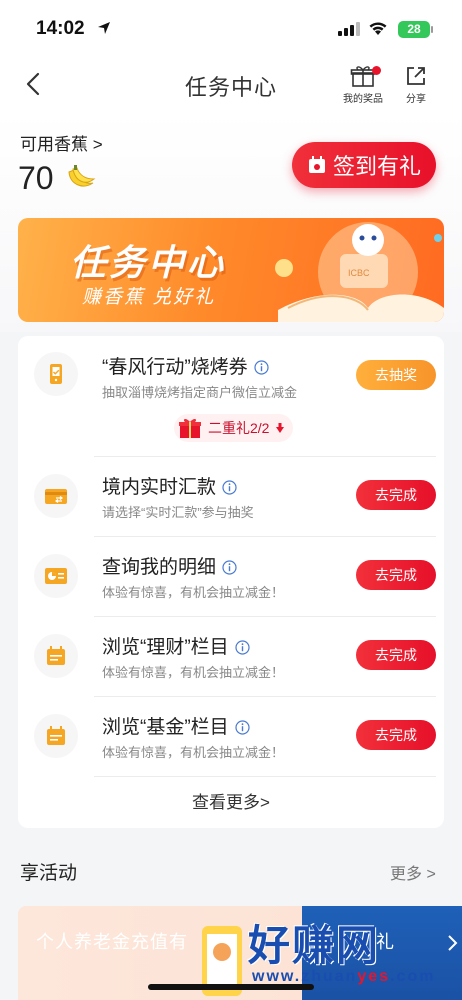 This screenshot has width=462, height=1000. I want to click on task-title: 境内实时汇款, so click(169, 485).